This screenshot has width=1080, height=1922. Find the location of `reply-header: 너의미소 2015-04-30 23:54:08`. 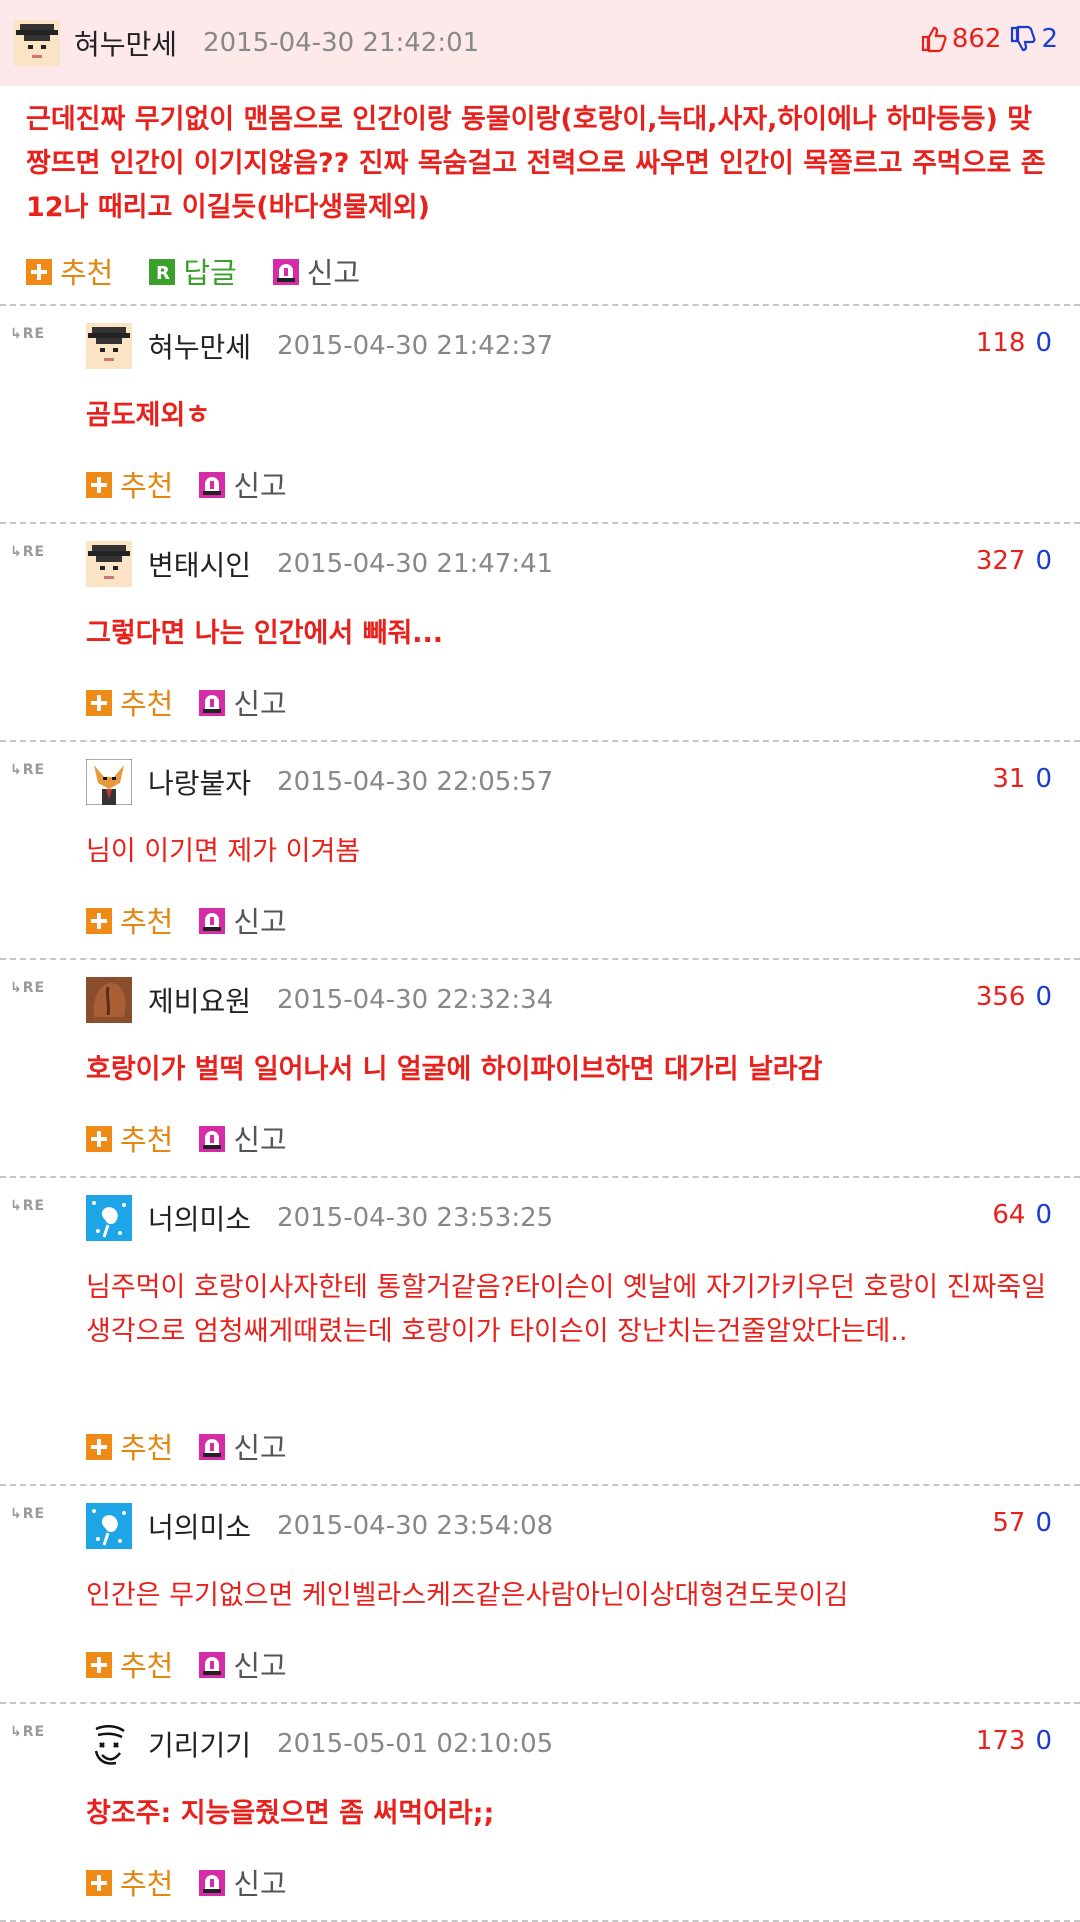

reply-header: 너의미소 2015-04-30 23:54:08 is located at coordinates (319, 1526).